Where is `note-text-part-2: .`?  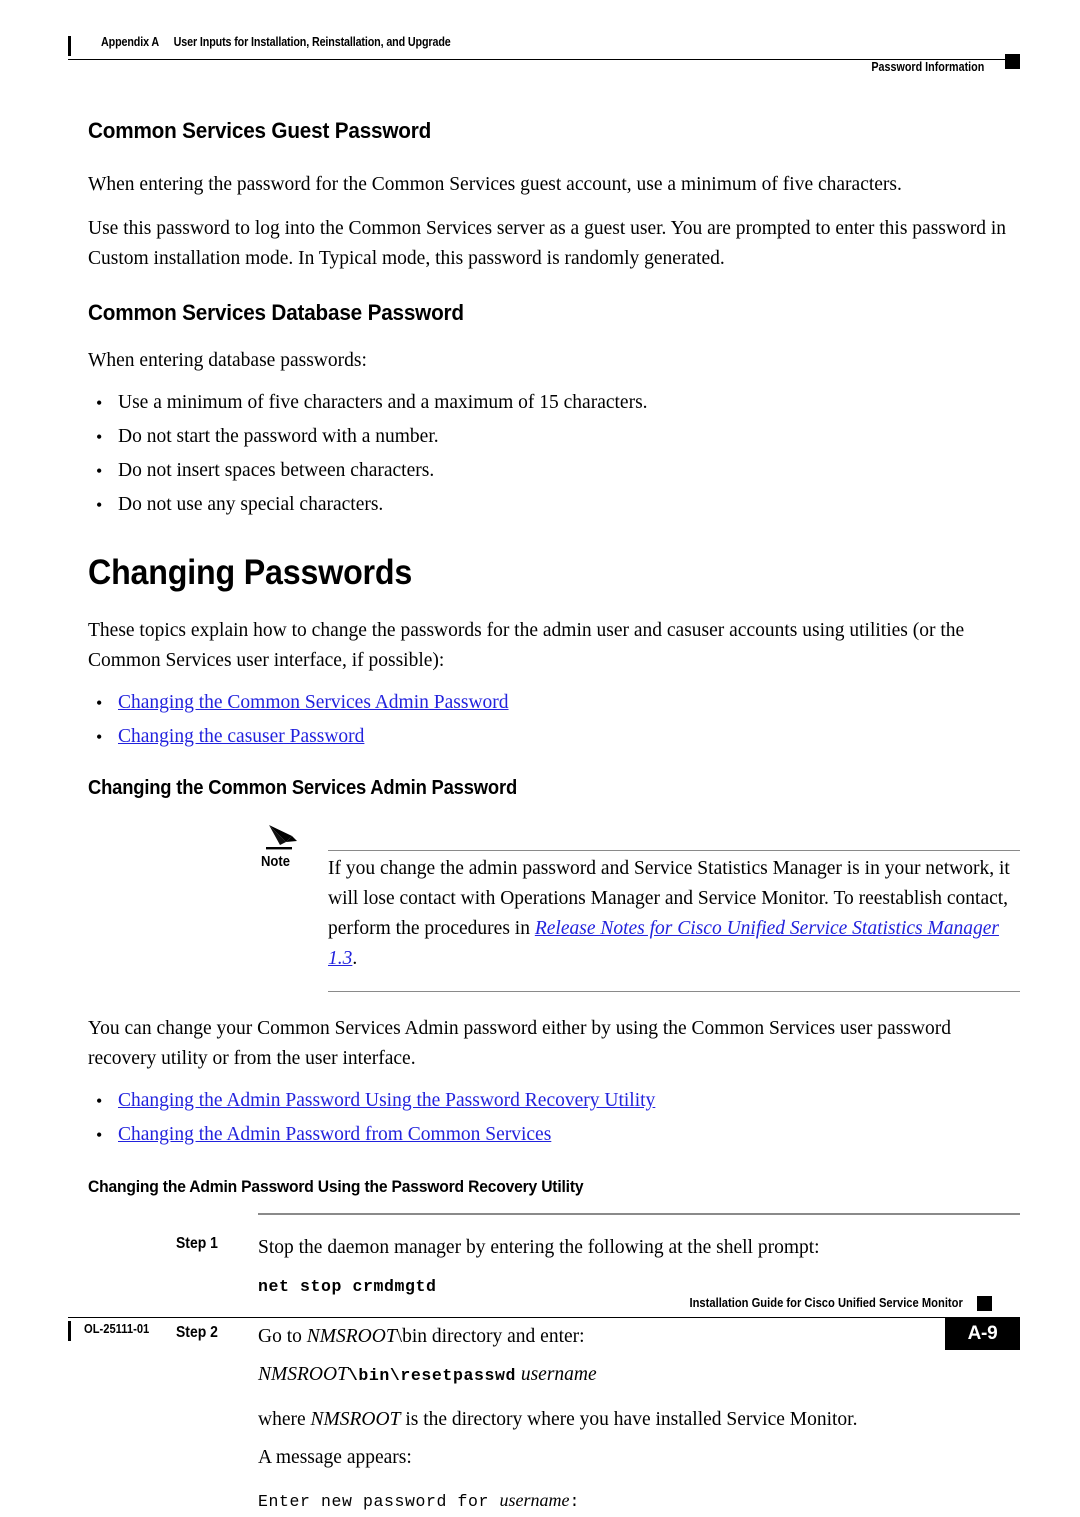
note-text-part-2: . is located at coordinates (355, 958).